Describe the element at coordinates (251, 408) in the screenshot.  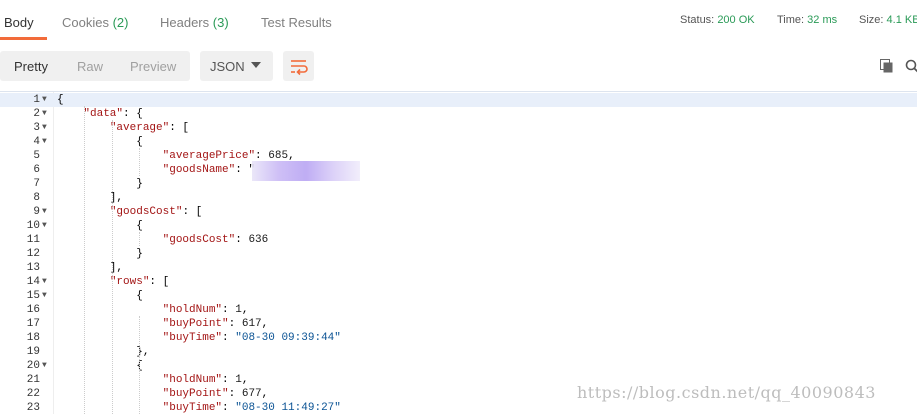
I see `code-text: "buyTime": "08-30 11:49:27"` at that location.